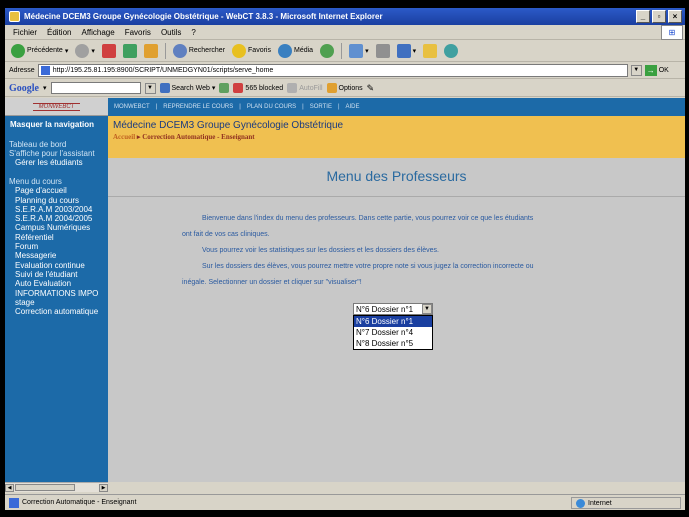 This screenshot has width=689, height=517. What do you see at coordinates (164, 88) in the screenshot?
I see `search-web-icon` at bounding box center [164, 88].